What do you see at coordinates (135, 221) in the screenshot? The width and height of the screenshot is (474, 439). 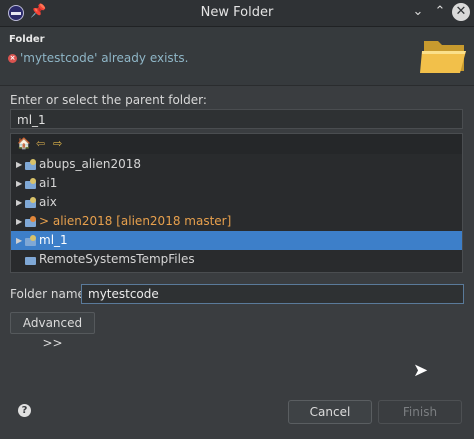 I see `tree-item-label: > alien2018 [alien2018 master]` at bounding box center [135, 221].